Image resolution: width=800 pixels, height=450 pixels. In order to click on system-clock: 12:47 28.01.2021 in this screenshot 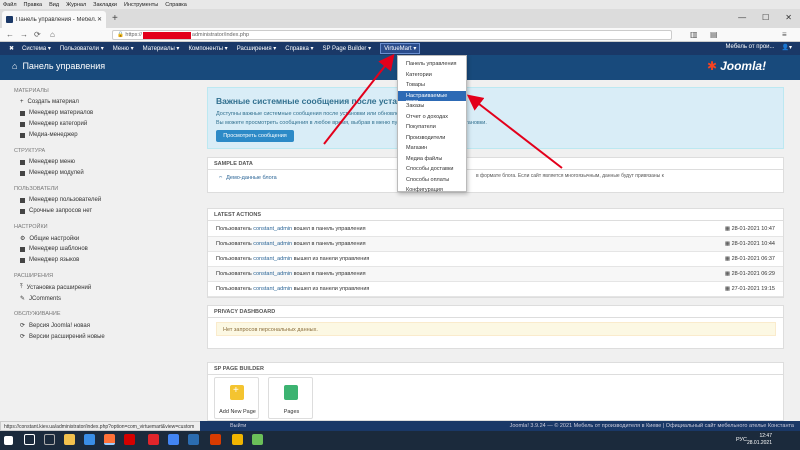, I will do `click(759, 440)`.